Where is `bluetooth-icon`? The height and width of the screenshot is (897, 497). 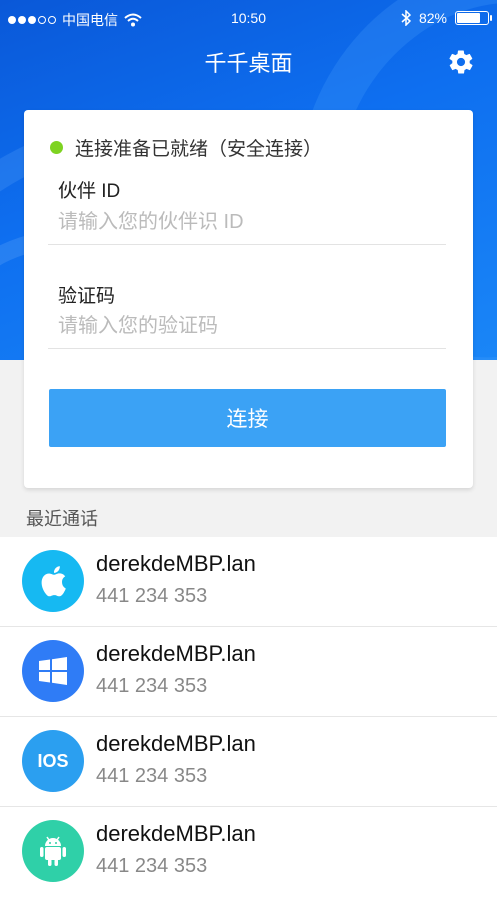
bluetooth-icon is located at coordinates (406, 18).